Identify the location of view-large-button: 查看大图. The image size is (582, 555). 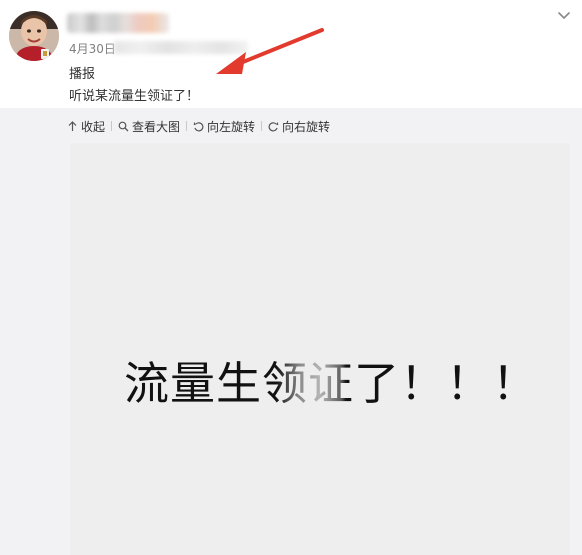
(149, 126).